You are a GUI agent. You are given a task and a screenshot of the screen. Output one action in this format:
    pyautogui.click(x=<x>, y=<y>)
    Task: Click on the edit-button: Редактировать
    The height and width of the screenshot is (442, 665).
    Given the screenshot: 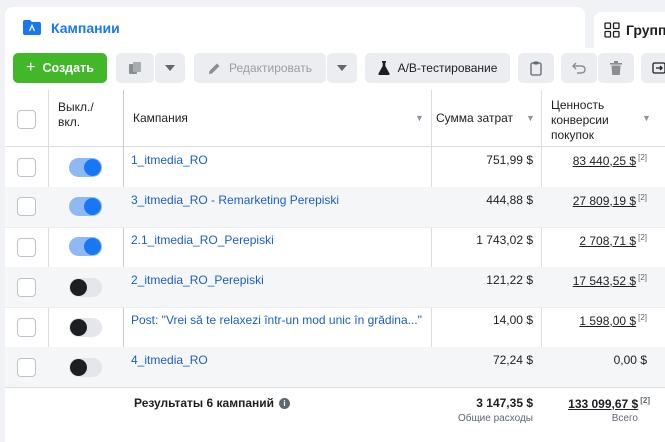 What is the action you would take?
    pyautogui.click(x=260, y=68)
    